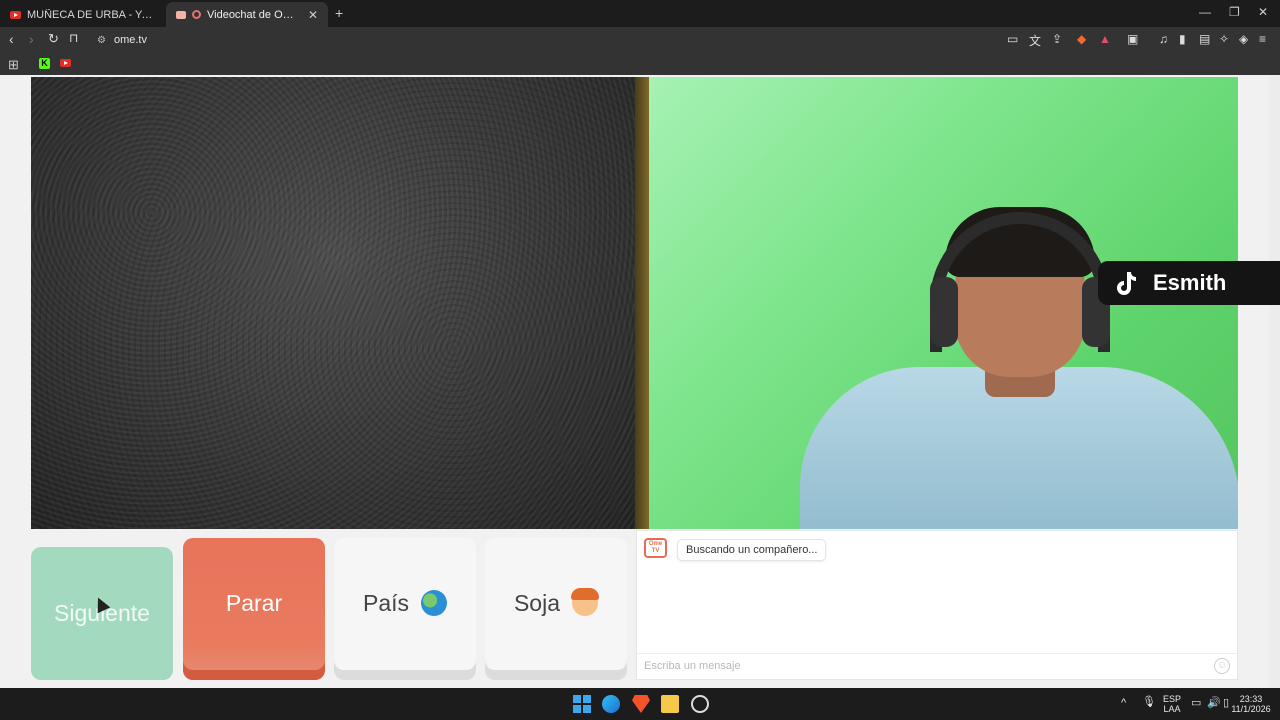 The image size is (1280, 720). What do you see at coordinates (1224, 39) in the screenshot?
I see `leo-icon: ✧` at bounding box center [1224, 39].